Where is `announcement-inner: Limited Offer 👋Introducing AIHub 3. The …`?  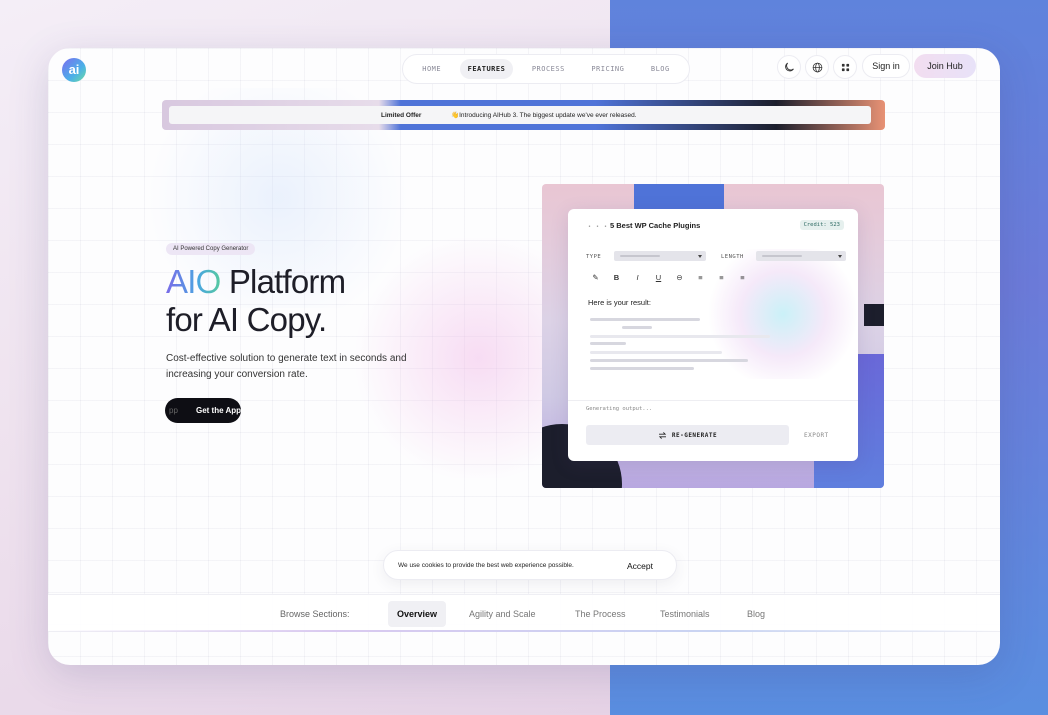
announcement-inner: Limited Offer 👋Introducing AIHub 3. The … is located at coordinates (520, 115).